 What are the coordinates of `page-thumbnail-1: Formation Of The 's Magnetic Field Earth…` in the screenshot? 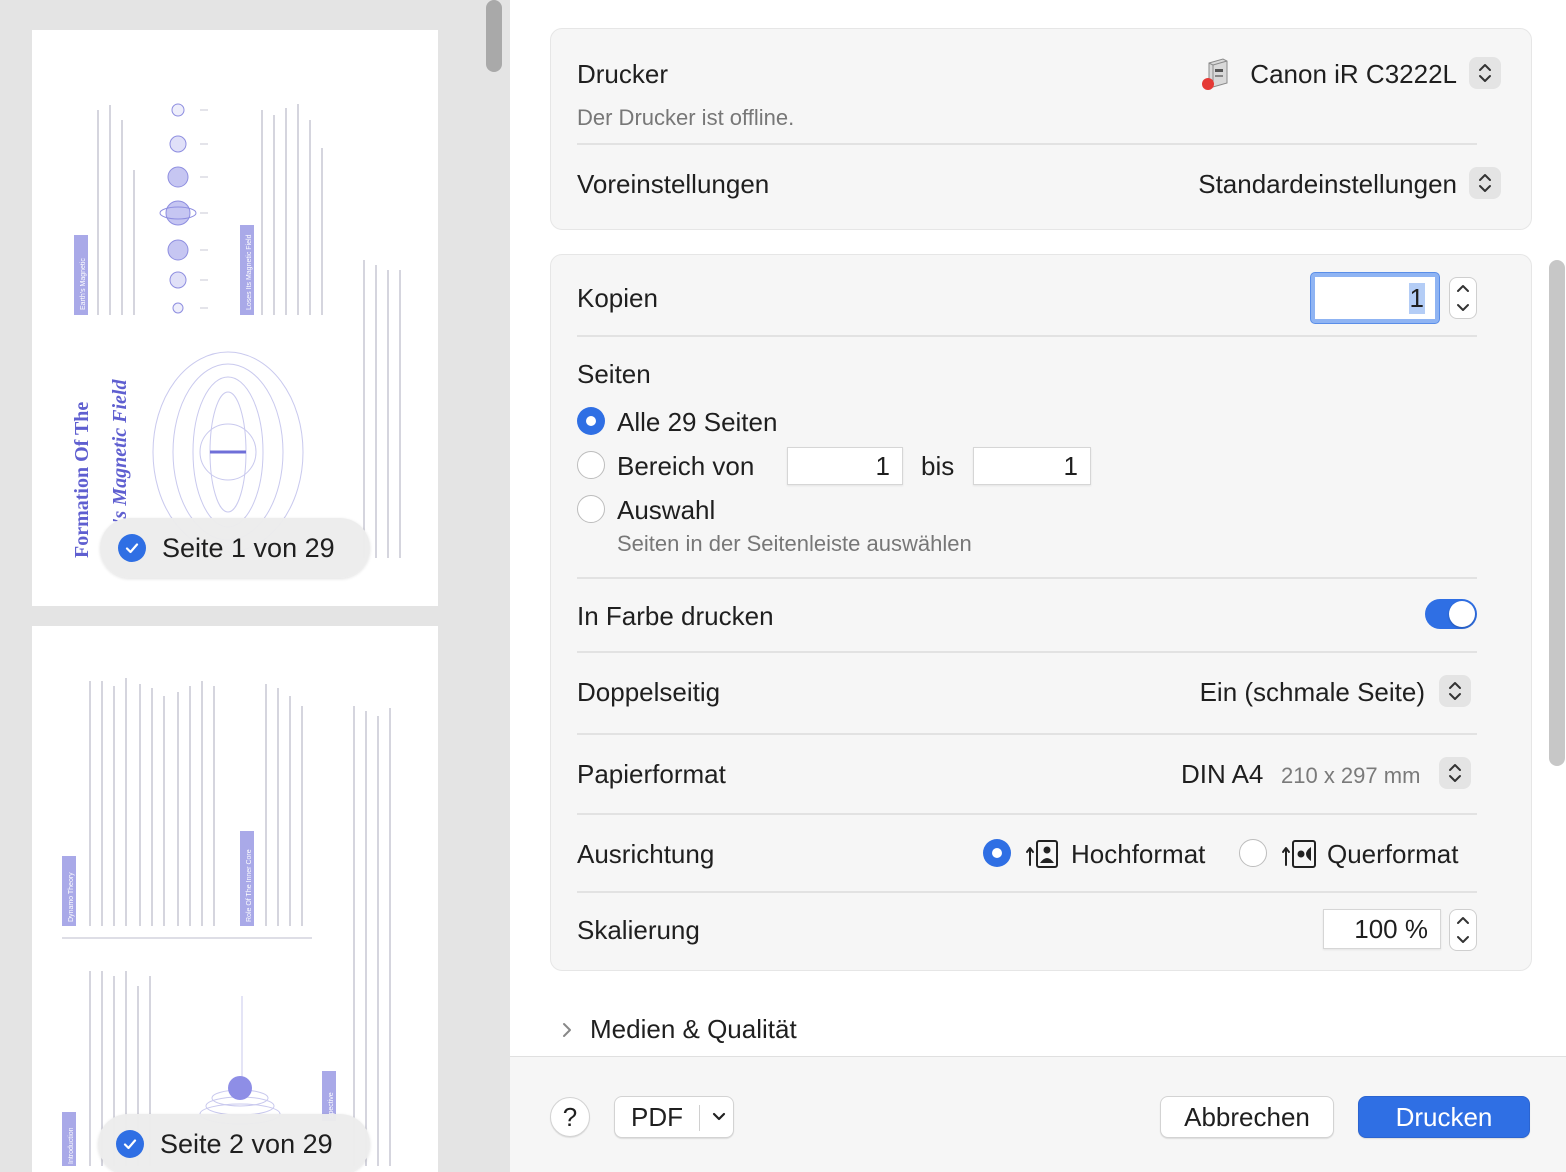 It's located at (235, 318).